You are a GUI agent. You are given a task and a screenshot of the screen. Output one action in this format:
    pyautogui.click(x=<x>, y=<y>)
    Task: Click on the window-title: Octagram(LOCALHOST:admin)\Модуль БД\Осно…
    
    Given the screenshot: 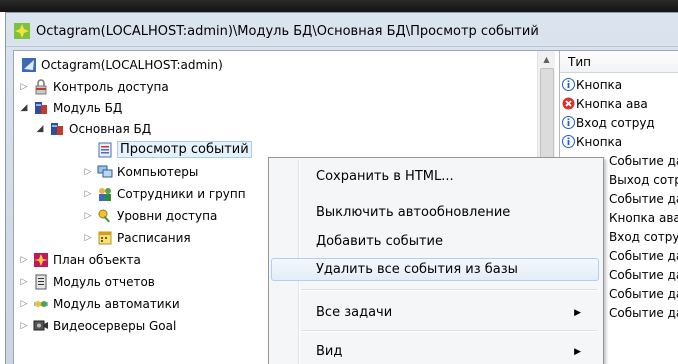 What is the action you would take?
    pyautogui.click(x=287, y=31)
    